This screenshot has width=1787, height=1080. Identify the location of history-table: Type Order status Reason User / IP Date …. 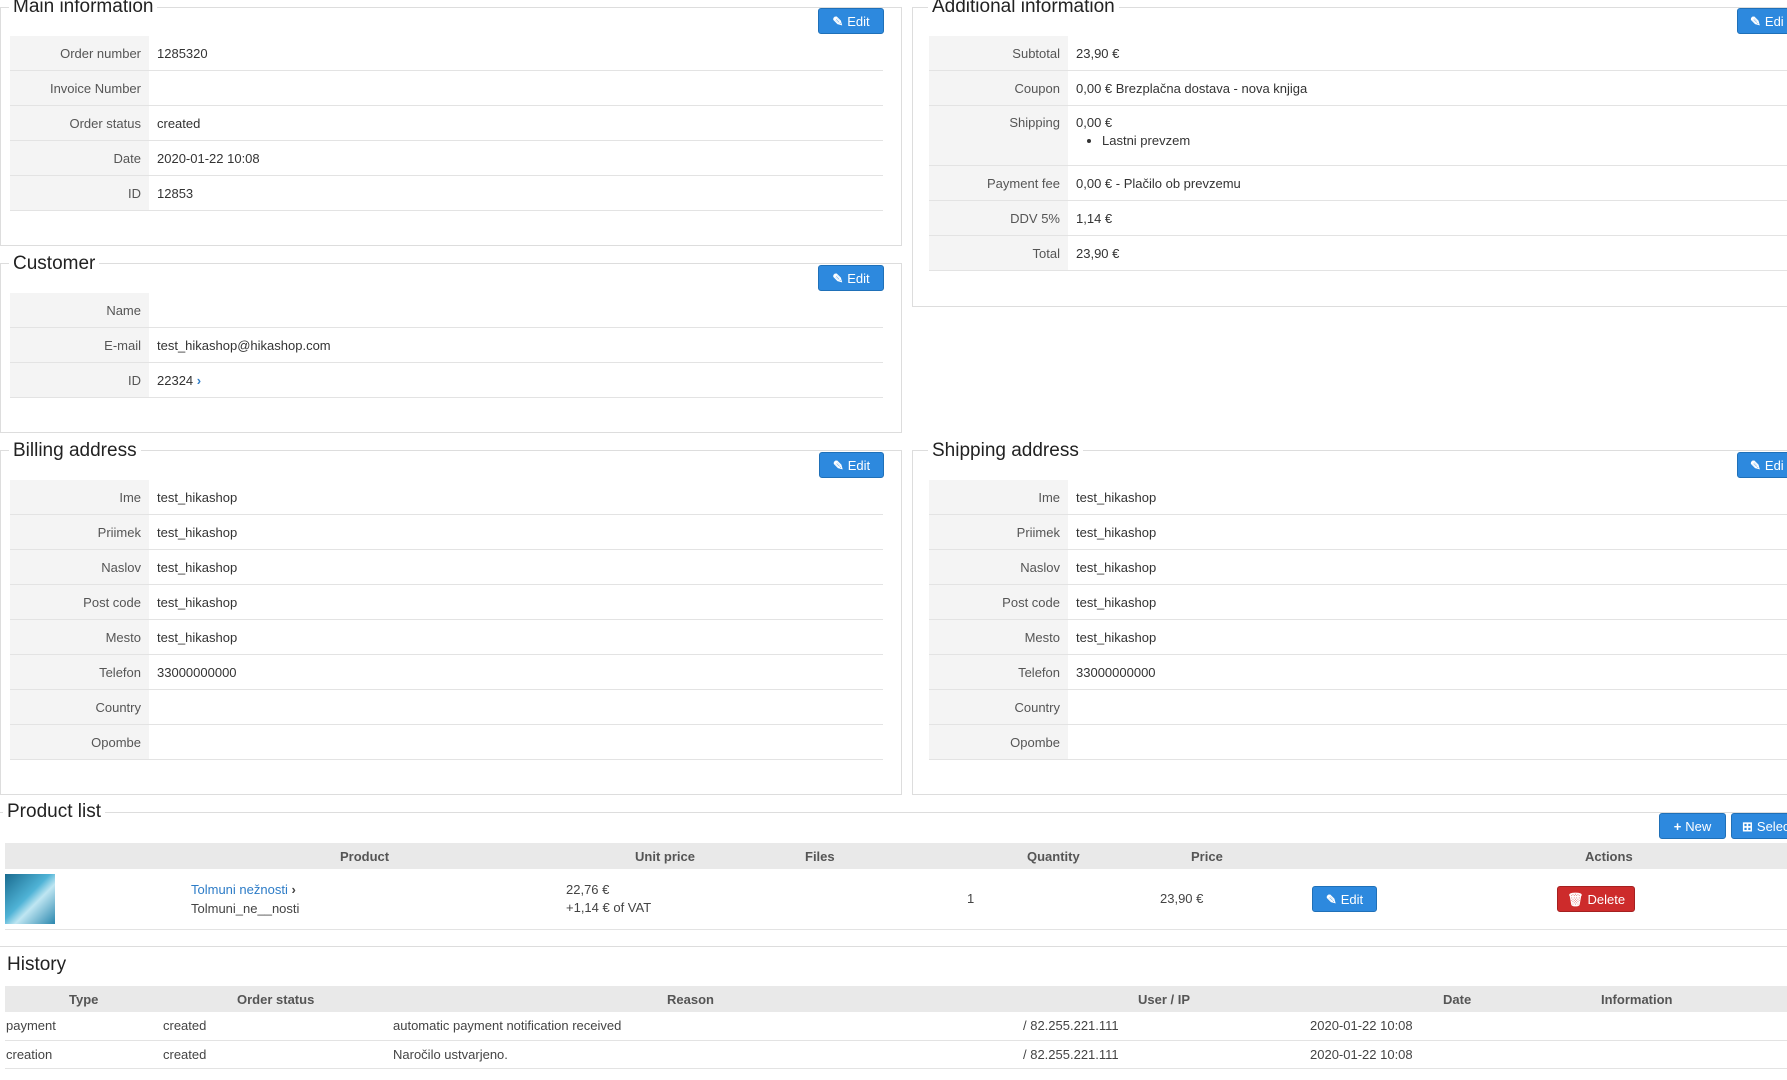
(896, 1027).